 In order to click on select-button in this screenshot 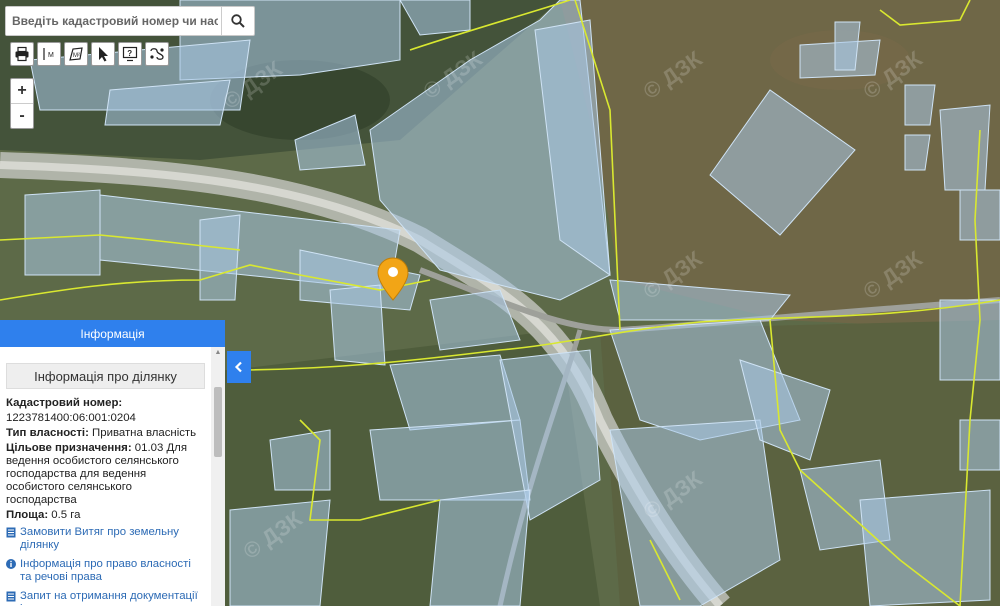, I will do `click(103, 54)`.